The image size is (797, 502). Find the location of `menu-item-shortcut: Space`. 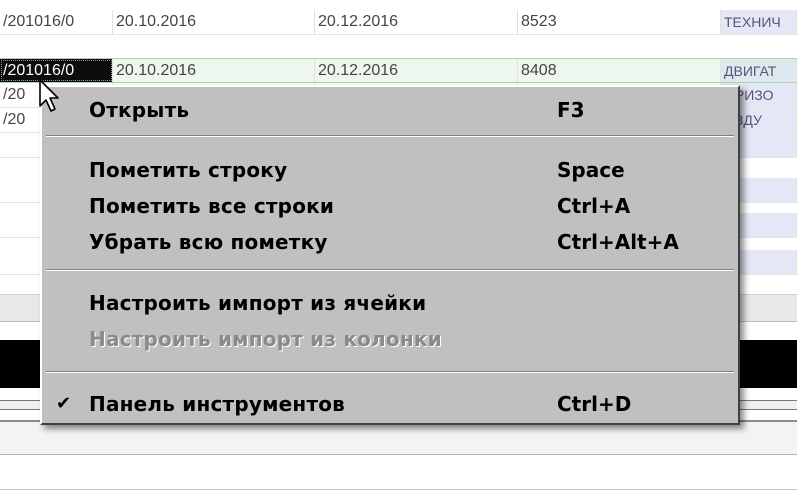

menu-item-shortcut: Space is located at coordinates (591, 170).